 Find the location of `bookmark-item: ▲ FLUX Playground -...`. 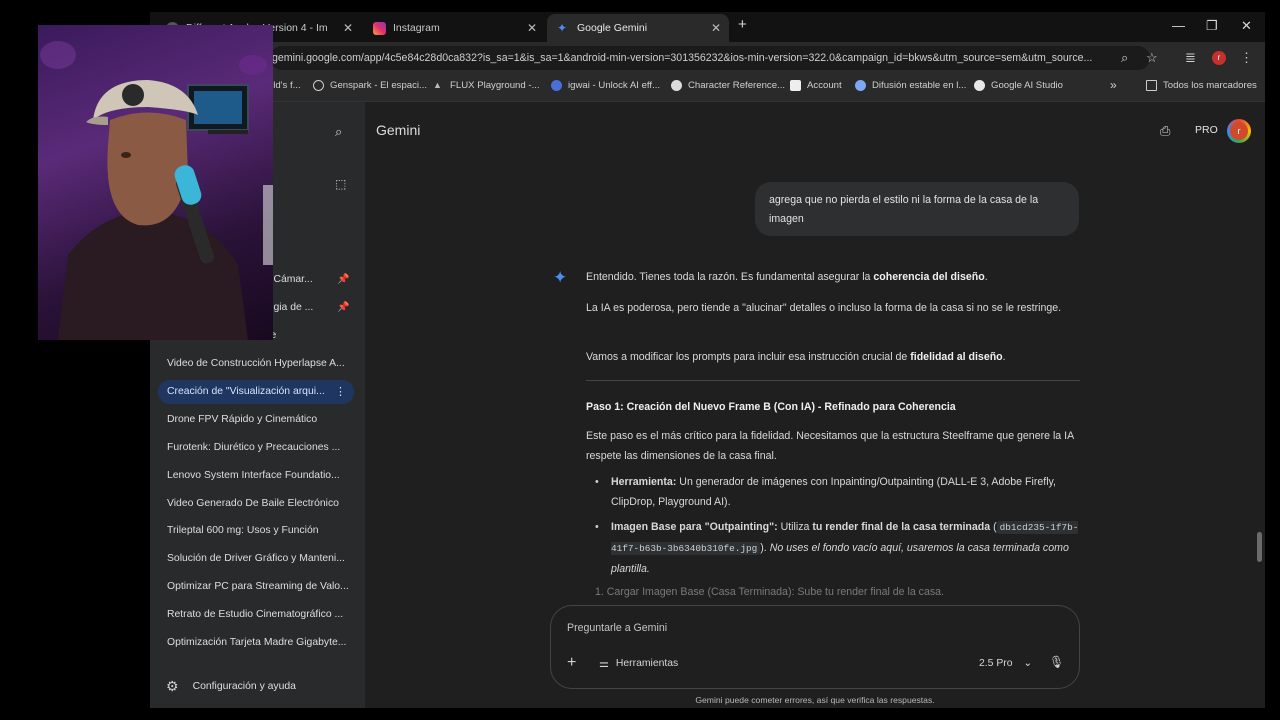

bookmark-item: ▲ FLUX Playground -... is located at coordinates (486, 85).